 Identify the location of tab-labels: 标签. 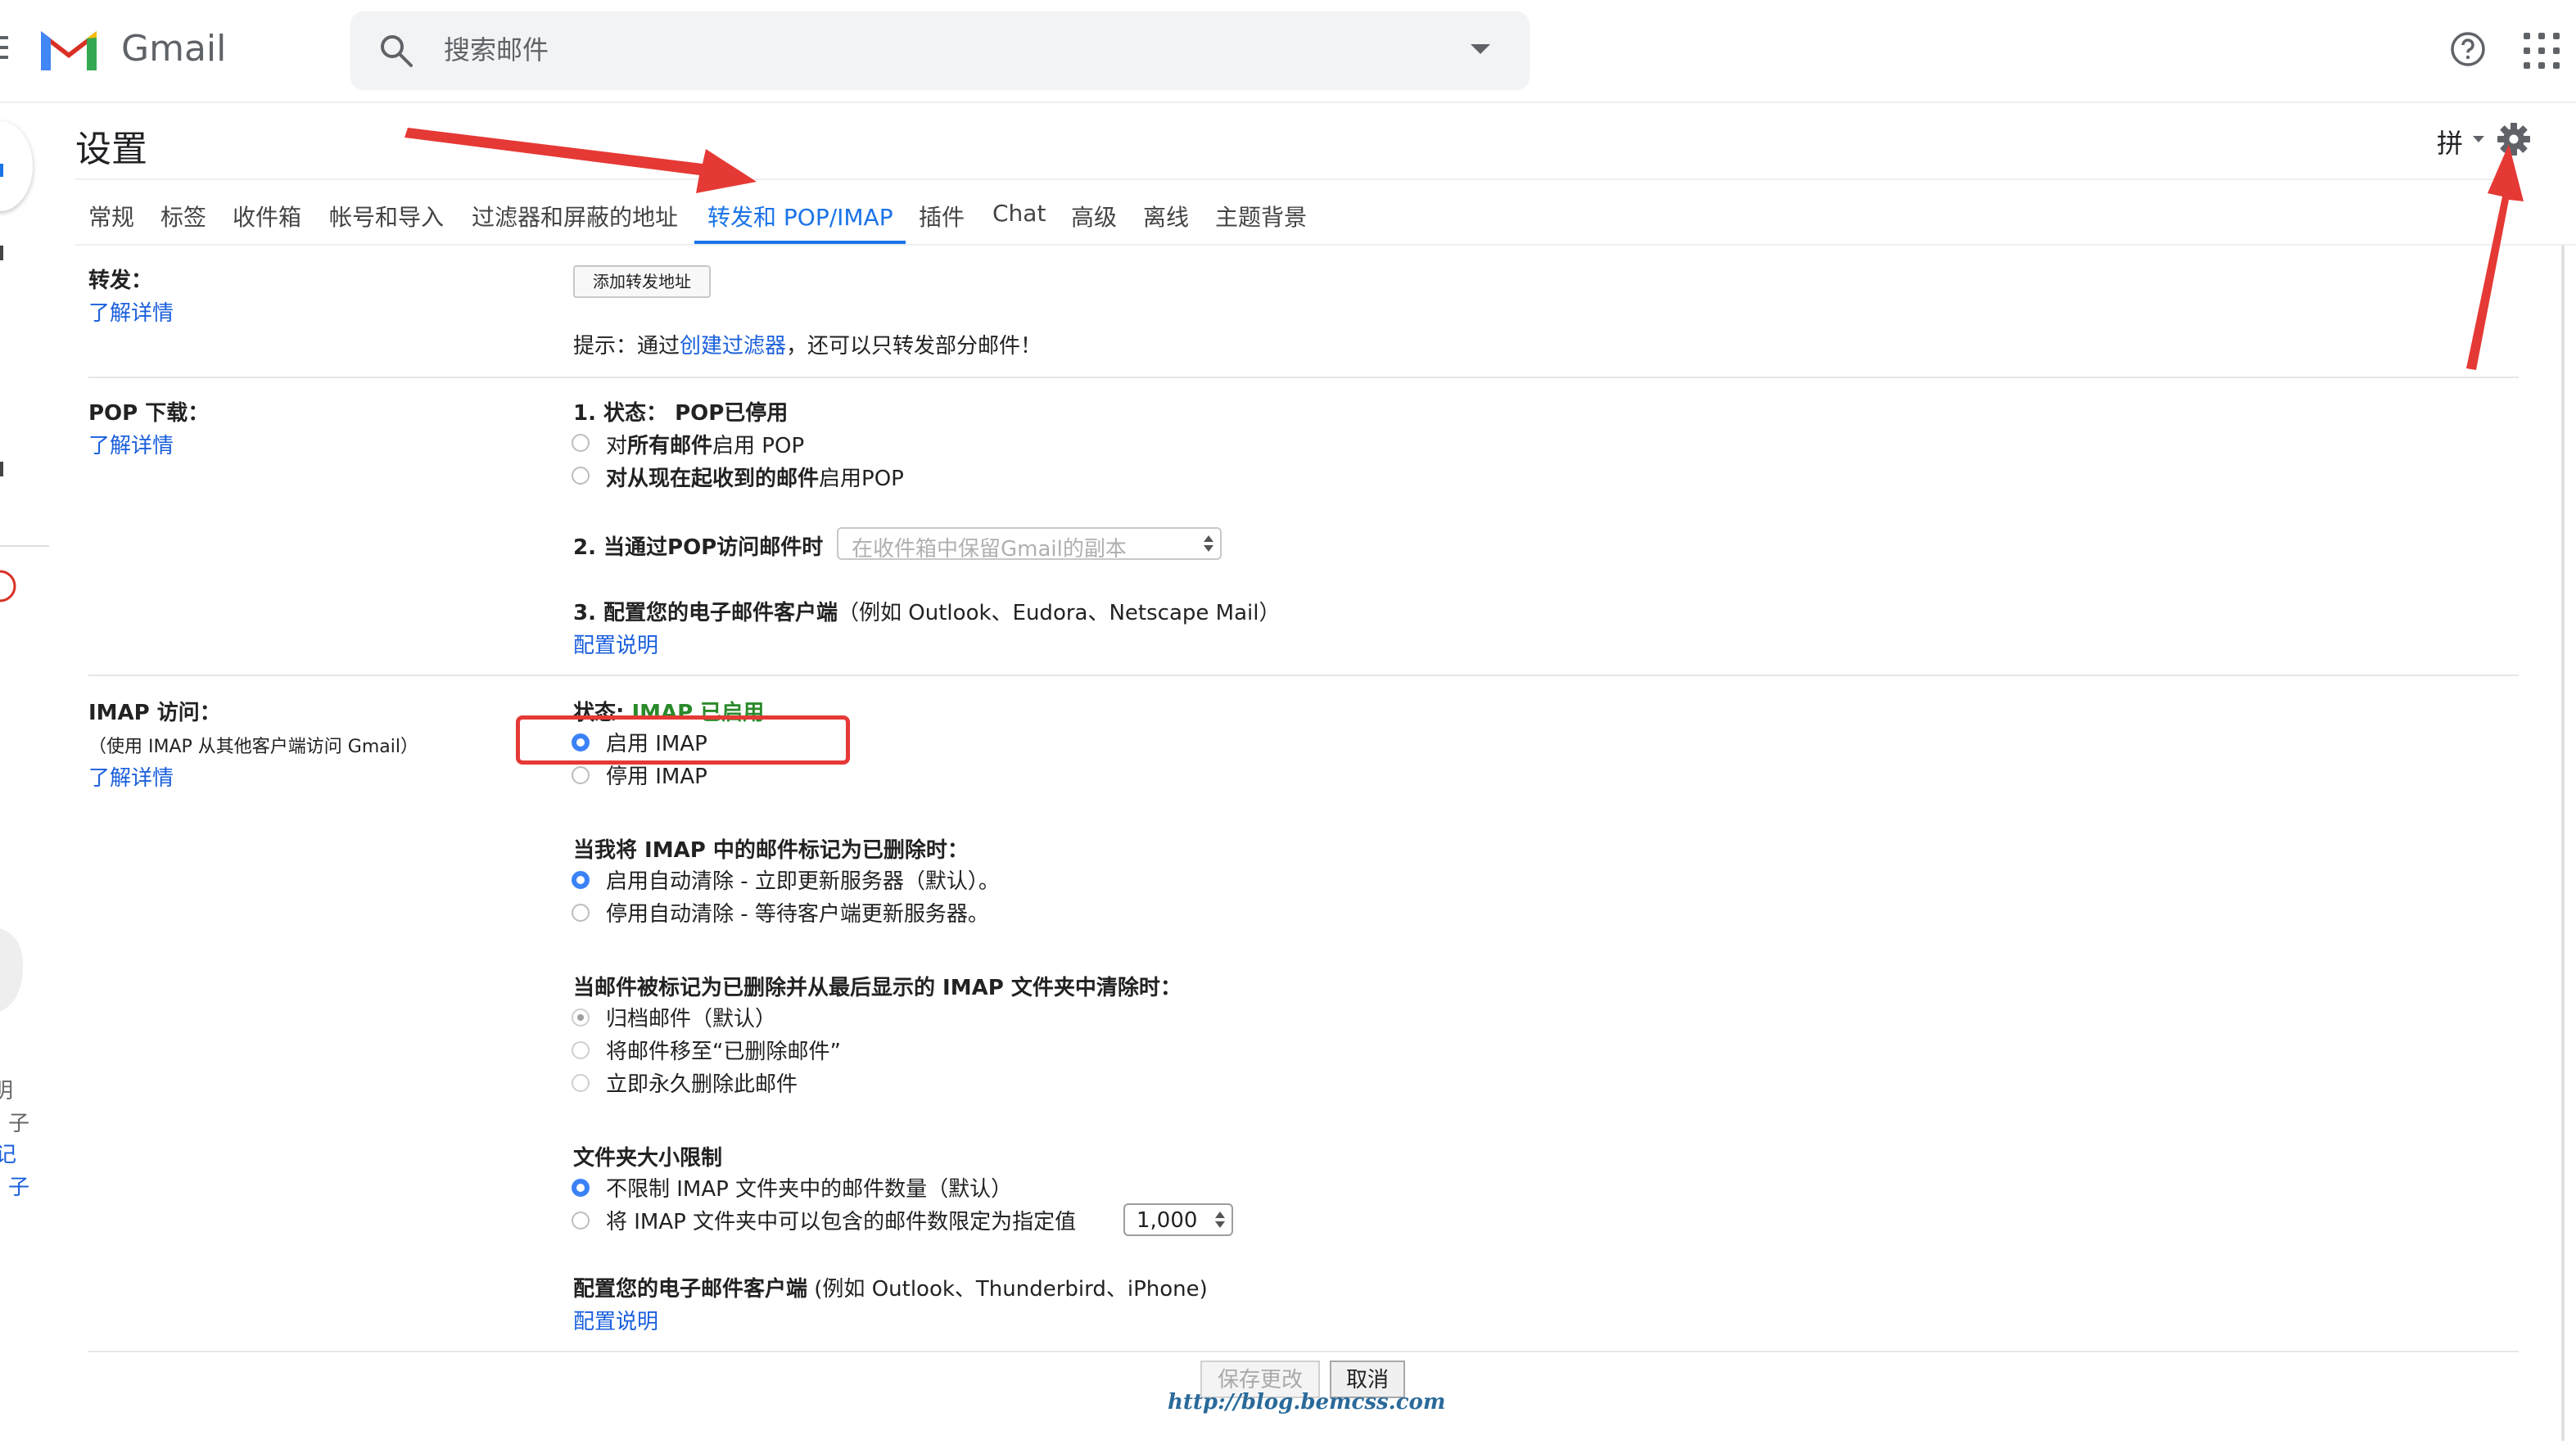
(183, 216).